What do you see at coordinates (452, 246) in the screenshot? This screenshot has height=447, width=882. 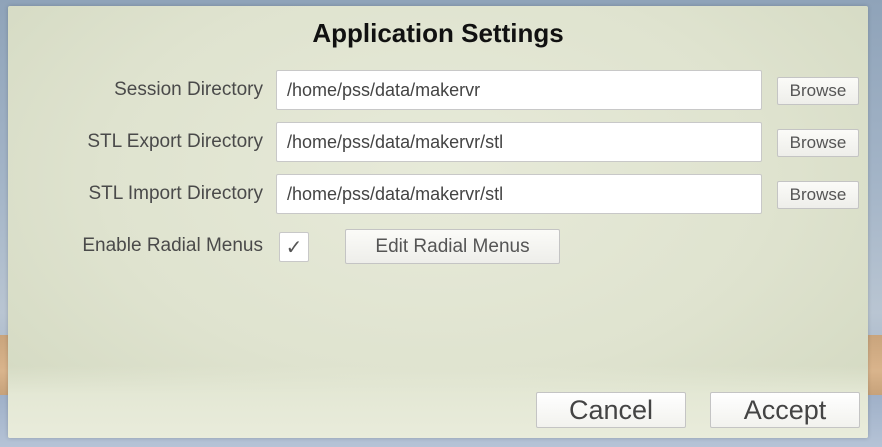 I see `edit-radial-menus-button: Edit Radial Menus` at bounding box center [452, 246].